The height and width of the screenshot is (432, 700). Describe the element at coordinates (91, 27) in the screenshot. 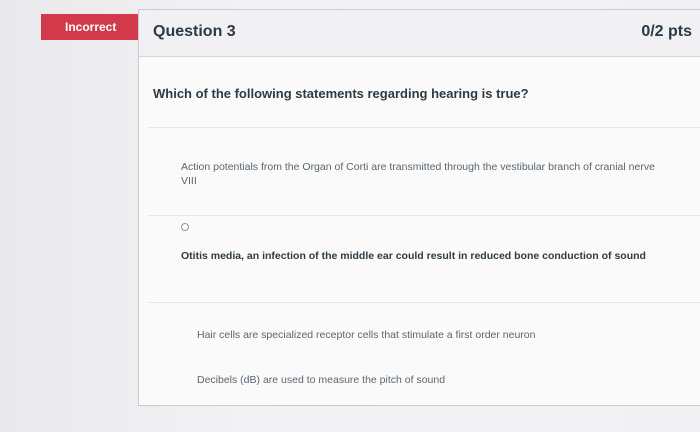

I see `incorrect-badge-label: Incorrect` at that location.